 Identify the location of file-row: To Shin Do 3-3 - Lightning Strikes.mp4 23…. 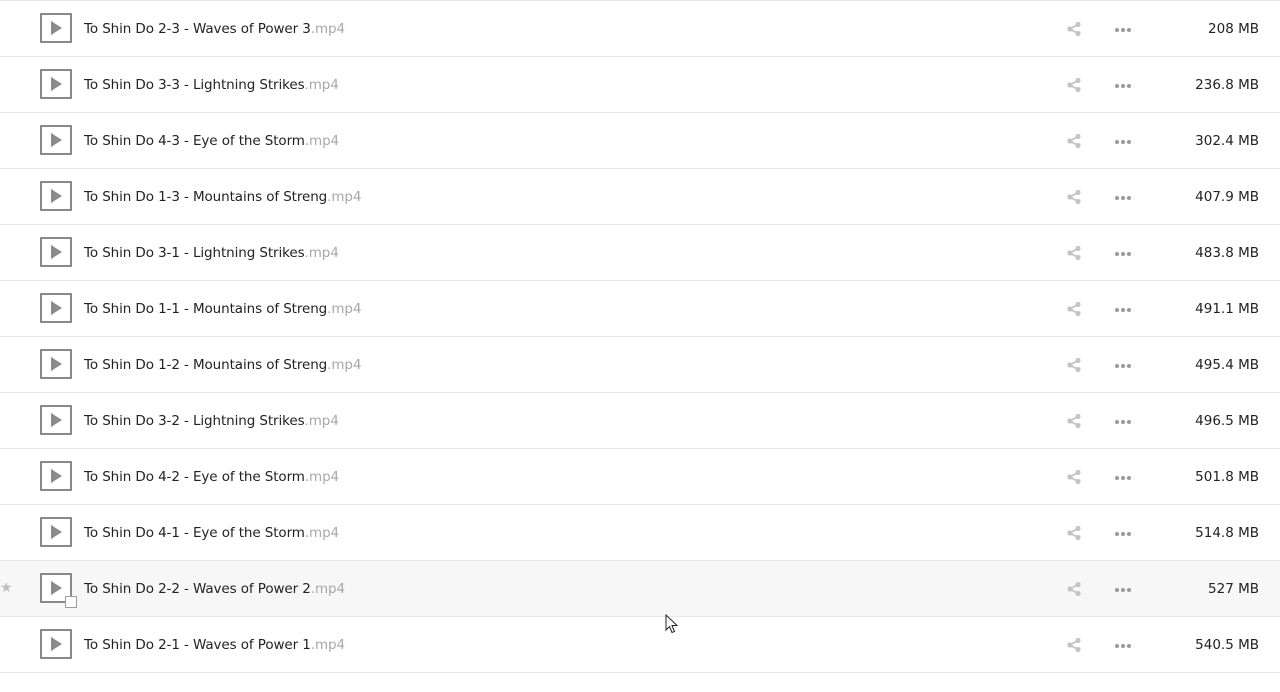
(640, 85).